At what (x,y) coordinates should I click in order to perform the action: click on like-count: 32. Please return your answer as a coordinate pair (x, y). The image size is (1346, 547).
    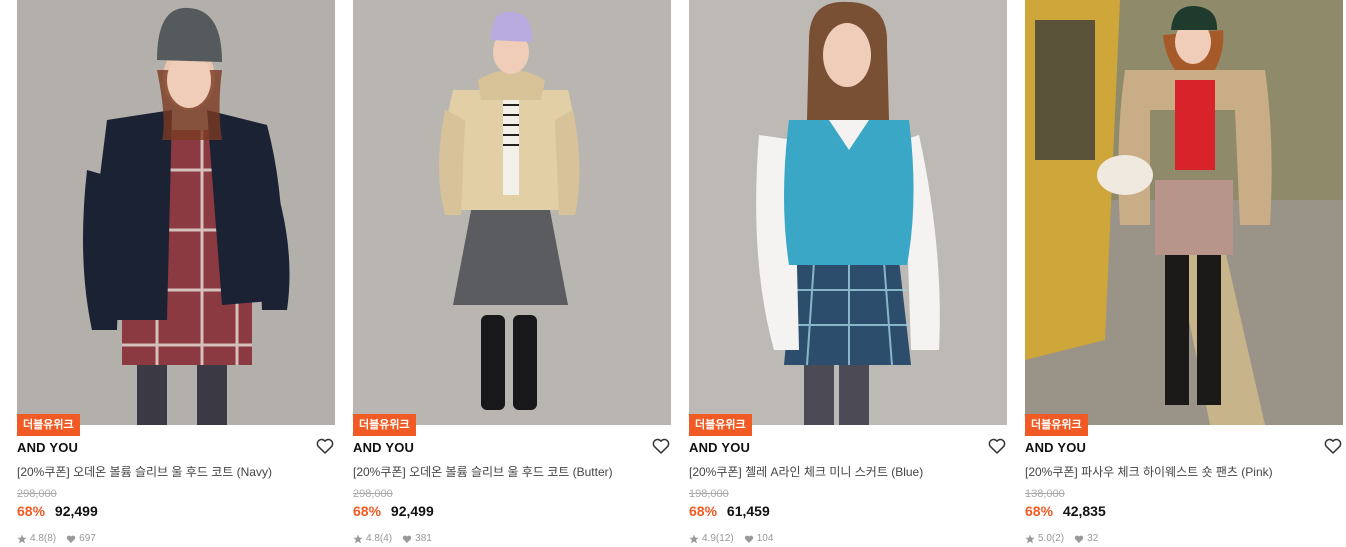
    Looking at the image, I should click on (1093, 538).